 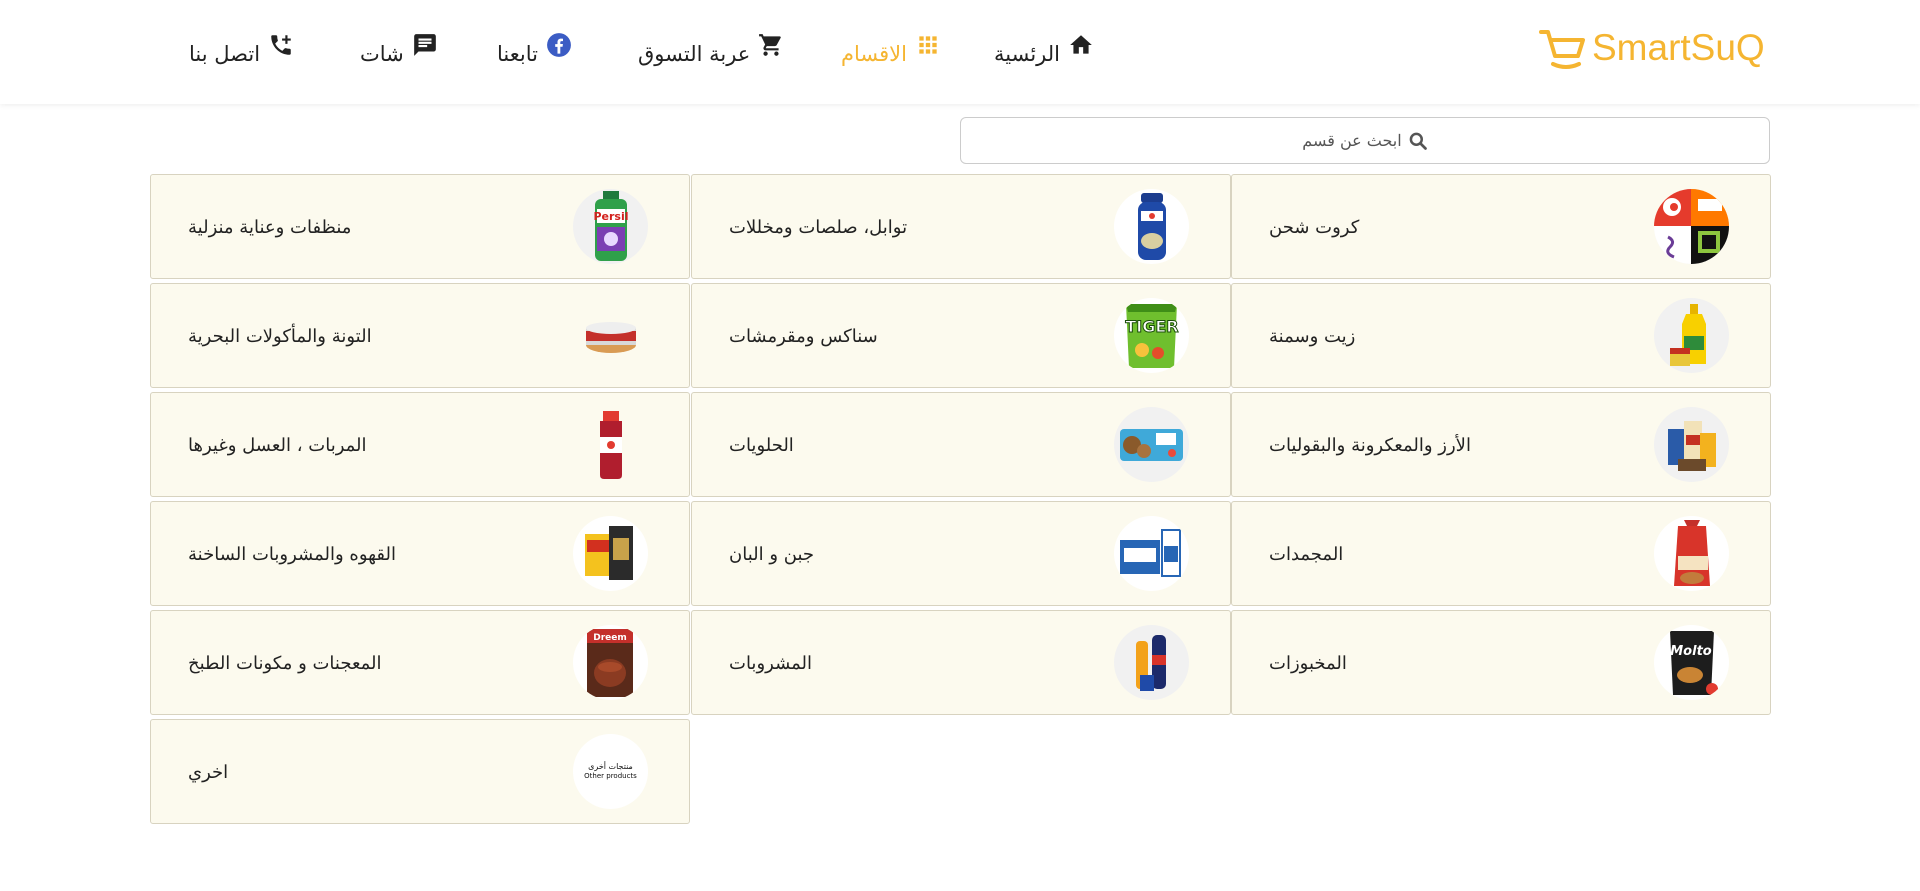 I want to click on nav-cart: عربة التسوق, so click(x=711, y=48).